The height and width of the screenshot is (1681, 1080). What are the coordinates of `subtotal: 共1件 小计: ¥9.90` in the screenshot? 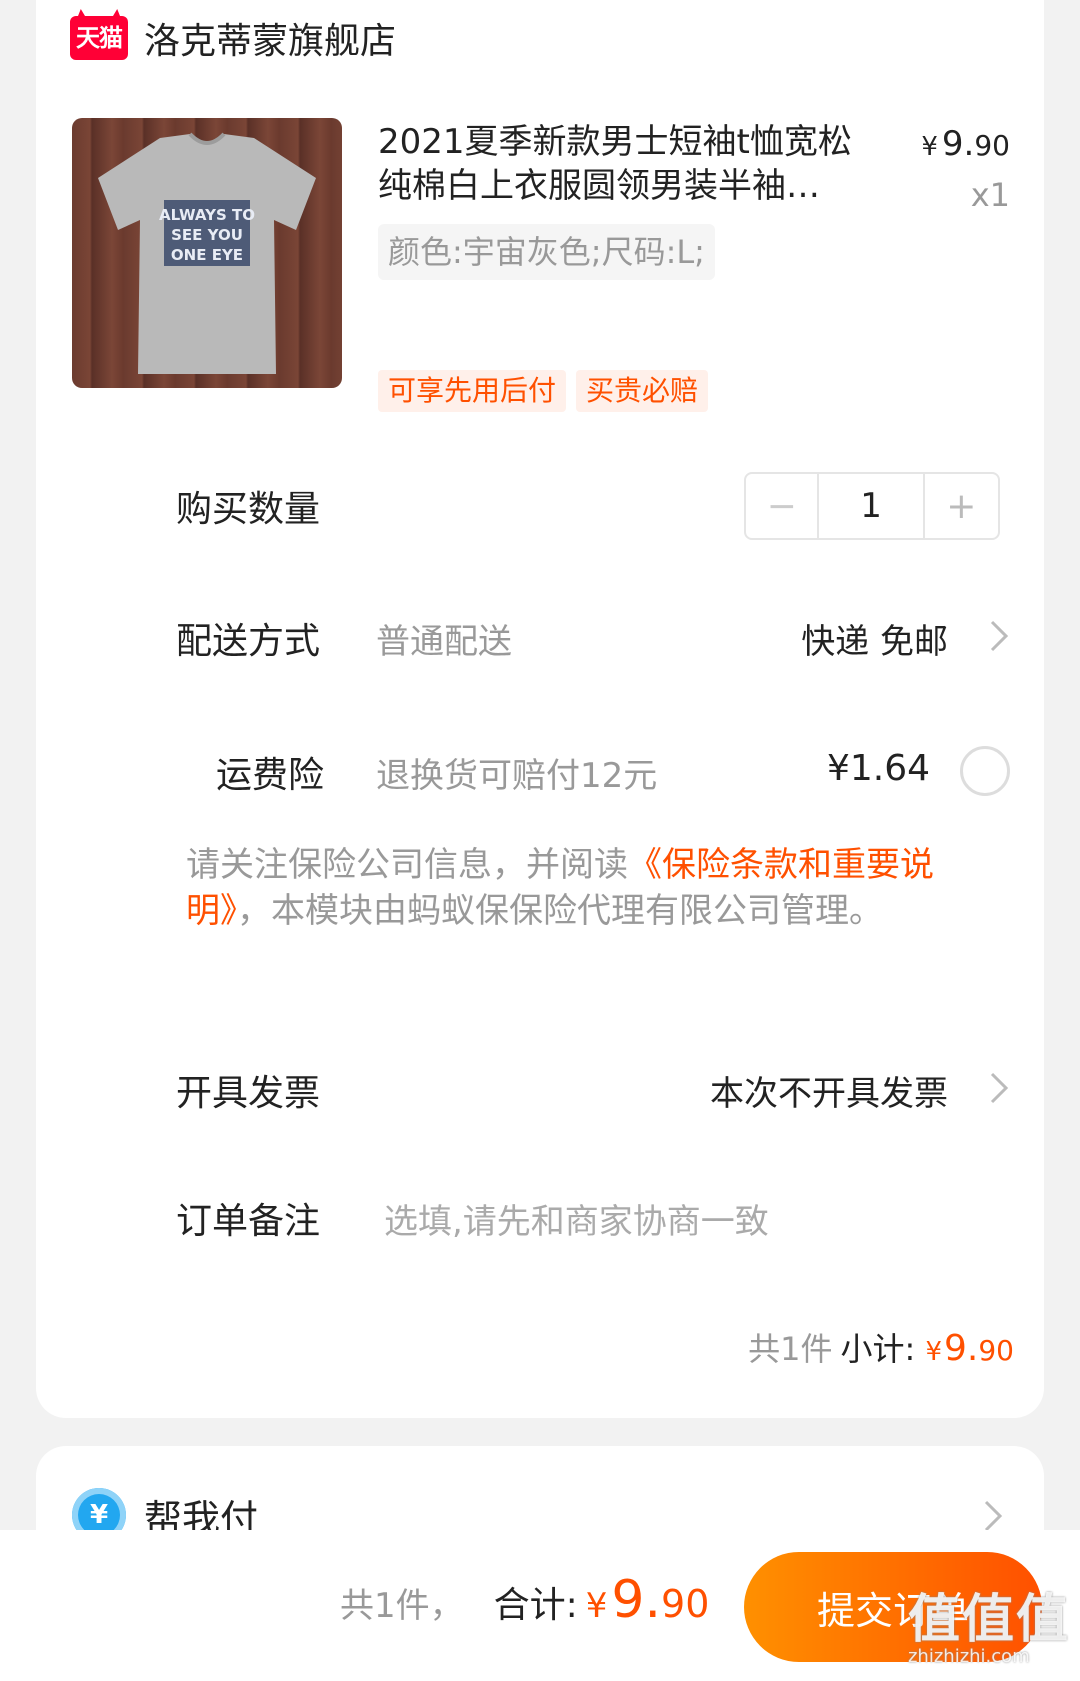 It's located at (881, 1347).